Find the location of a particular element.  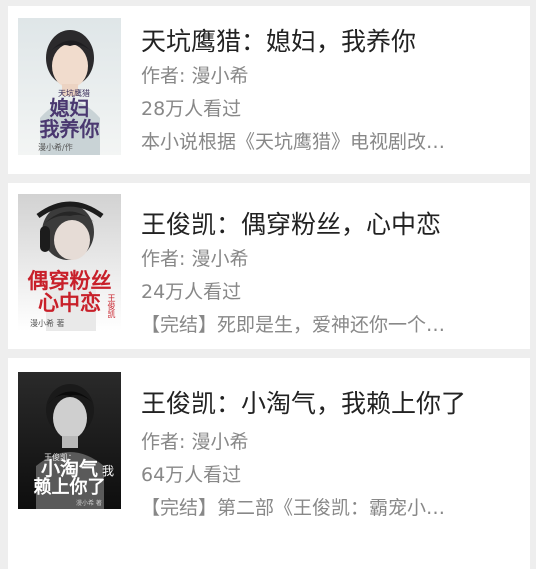

cover-title-line1: 偶穿粉丝 is located at coordinates (69, 280).